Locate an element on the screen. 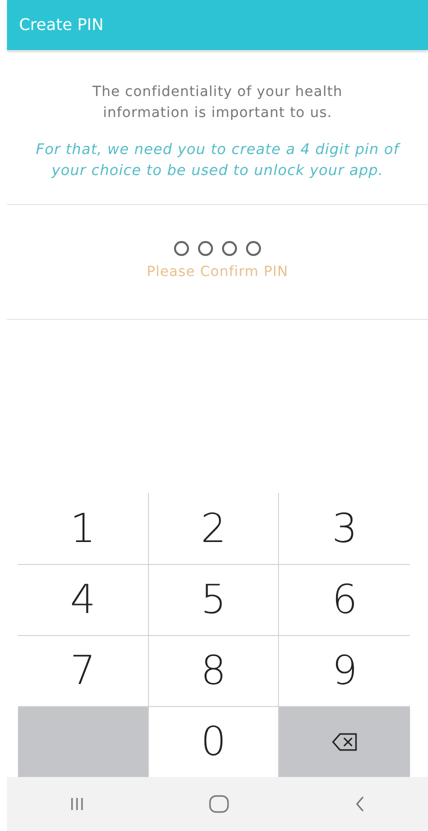 The image size is (428, 831). digit-key: 4 is located at coordinates (83, 599).